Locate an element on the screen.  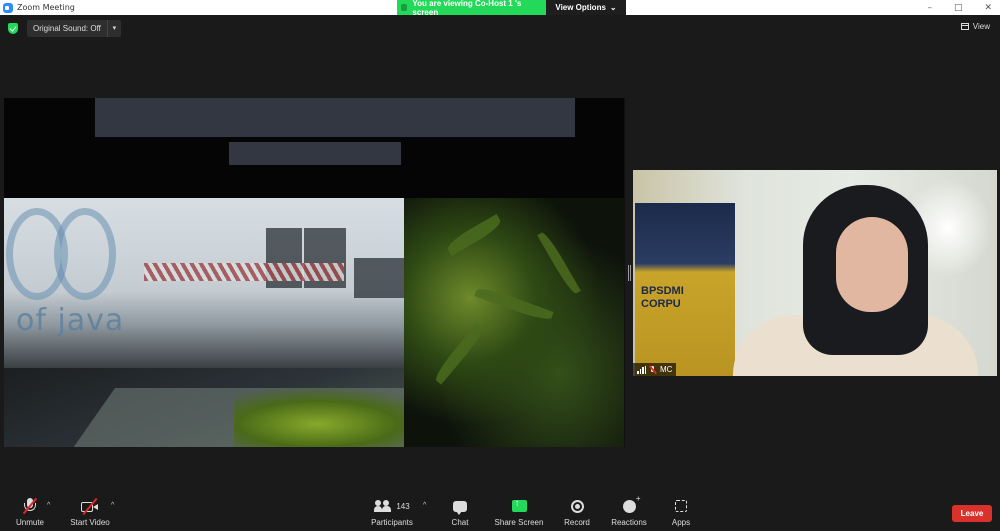
view-grid-icon is located at coordinates (964, 26).